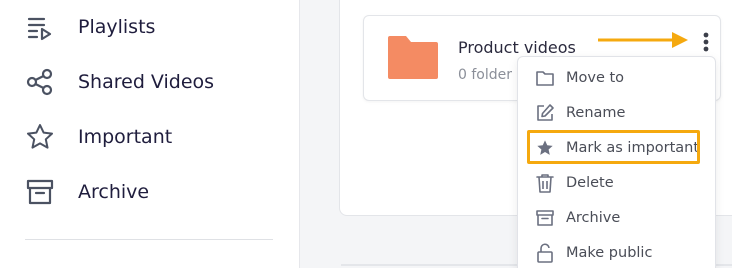 Image resolution: width=732 pixels, height=268 pixels. What do you see at coordinates (146, 82) in the screenshot?
I see `sidebar-item-label: Shared Videos` at bounding box center [146, 82].